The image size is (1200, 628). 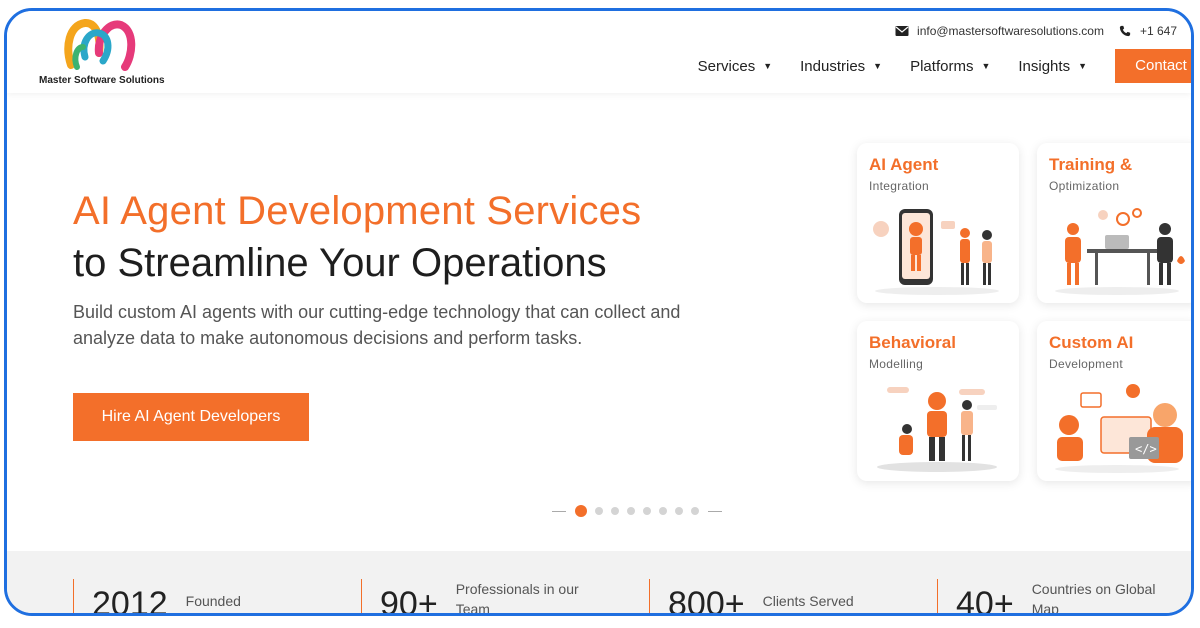 What do you see at coordinates (706, 600) in the screenshot?
I see `stat-value: 800+` at bounding box center [706, 600].